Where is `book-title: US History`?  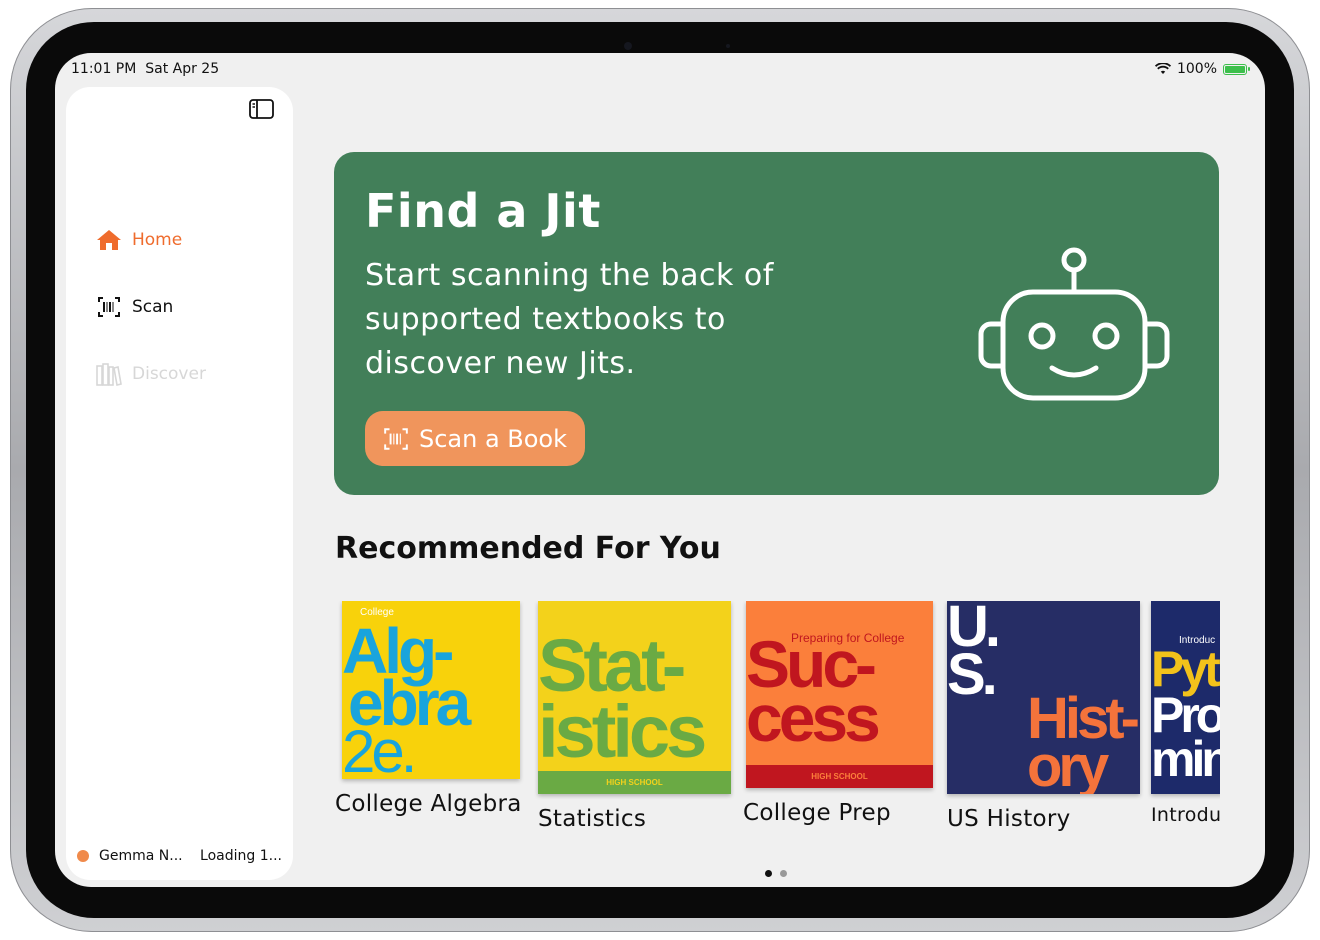
book-title: US History is located at coordinates (1009, 819).